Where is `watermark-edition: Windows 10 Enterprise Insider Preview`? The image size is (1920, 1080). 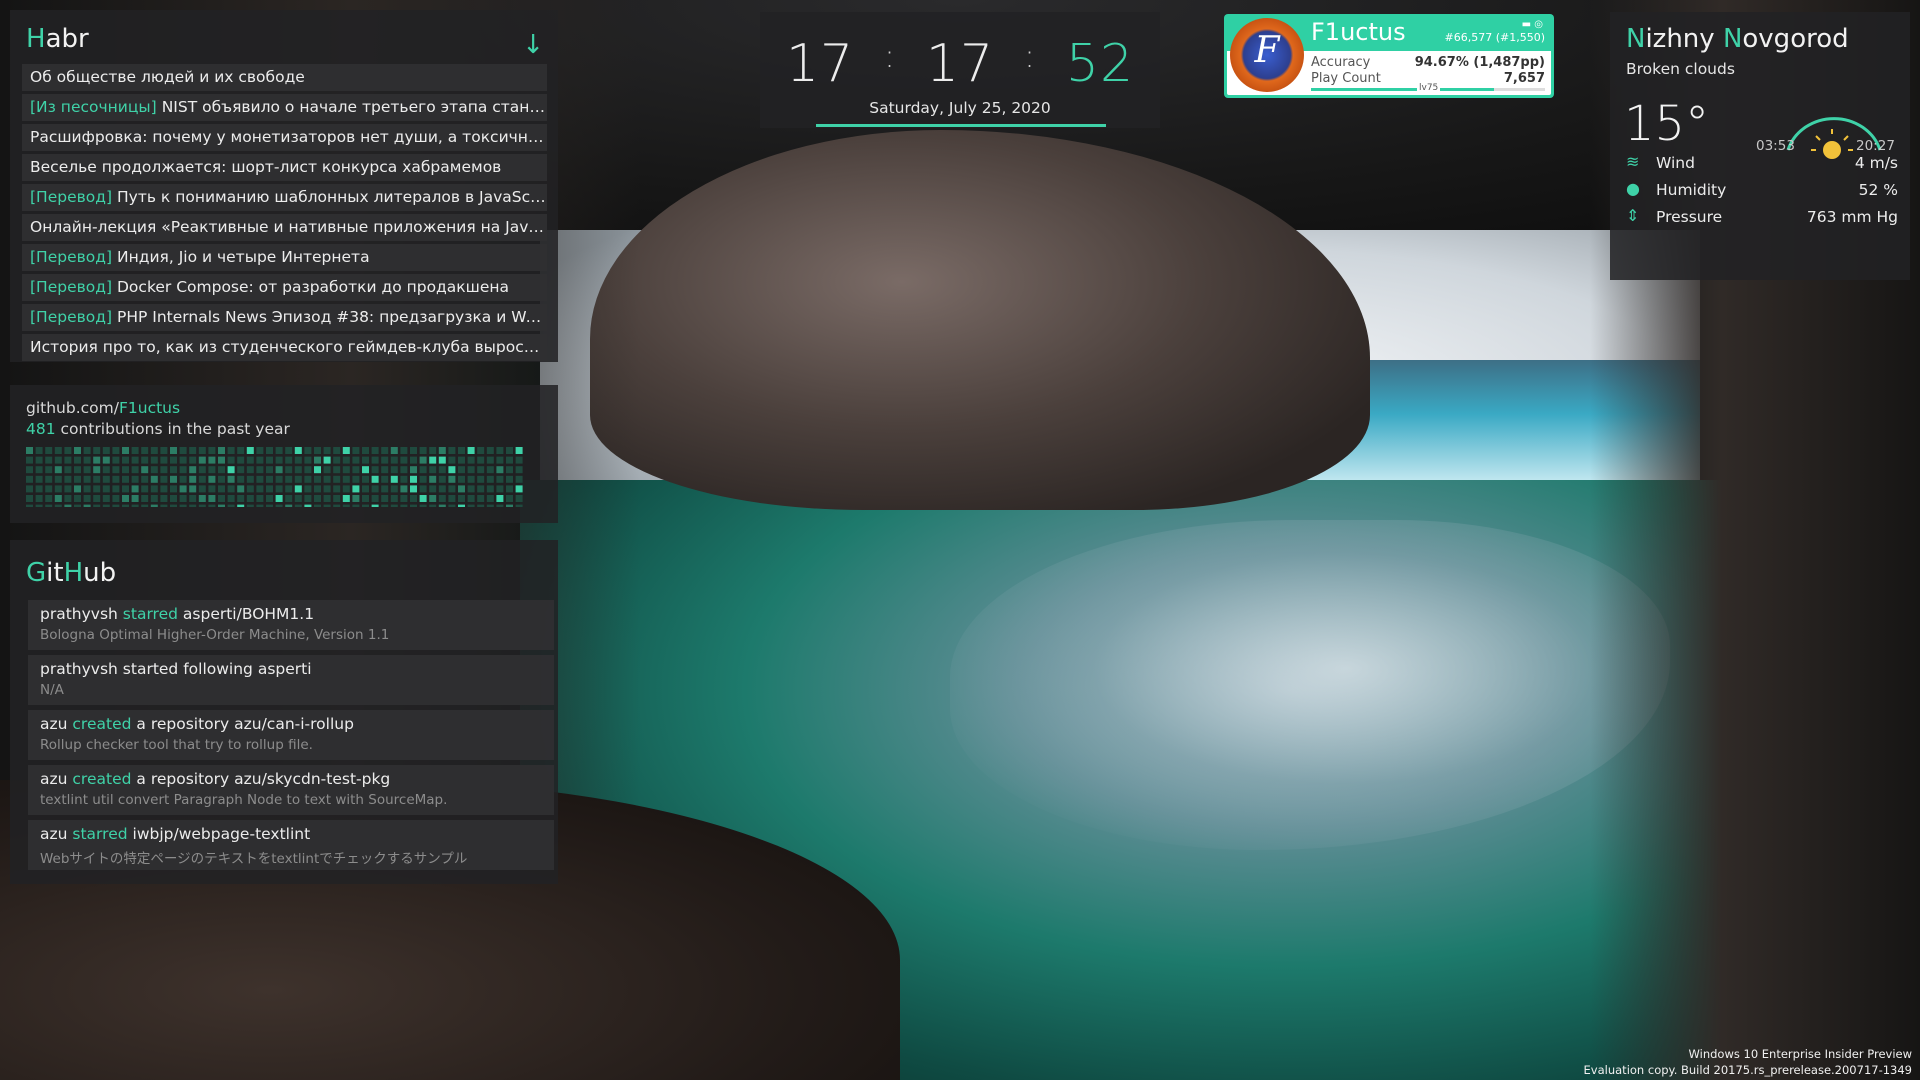
watermark-edition: Windows 10 Enterprise Insider Preview is located at coordinates (1800, 1054).